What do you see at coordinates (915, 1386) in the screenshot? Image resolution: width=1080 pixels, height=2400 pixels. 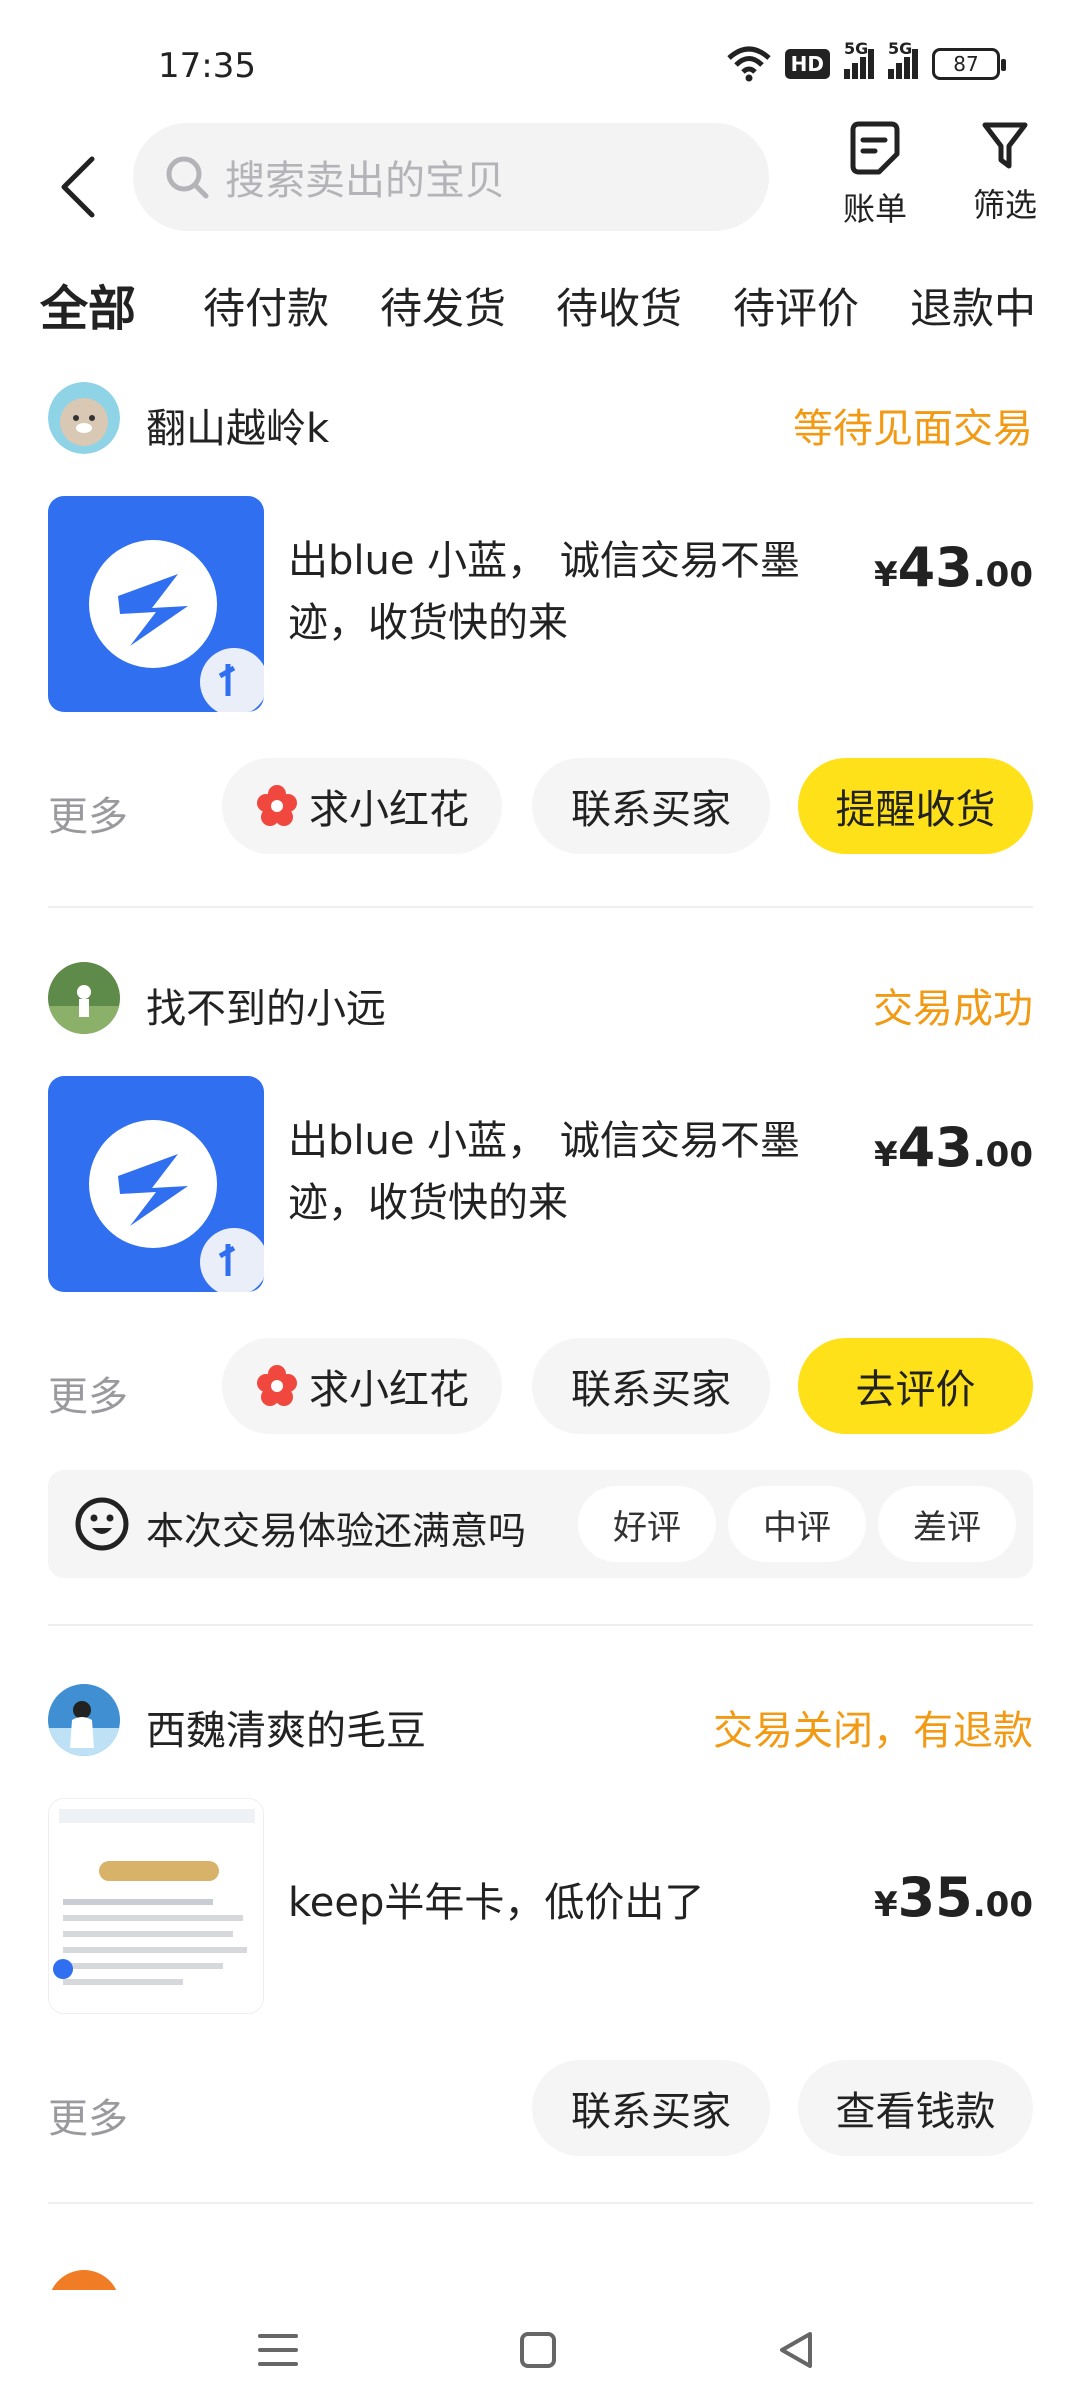 I see `write-review-button: 去评价` at bounding box center [915, 1386].